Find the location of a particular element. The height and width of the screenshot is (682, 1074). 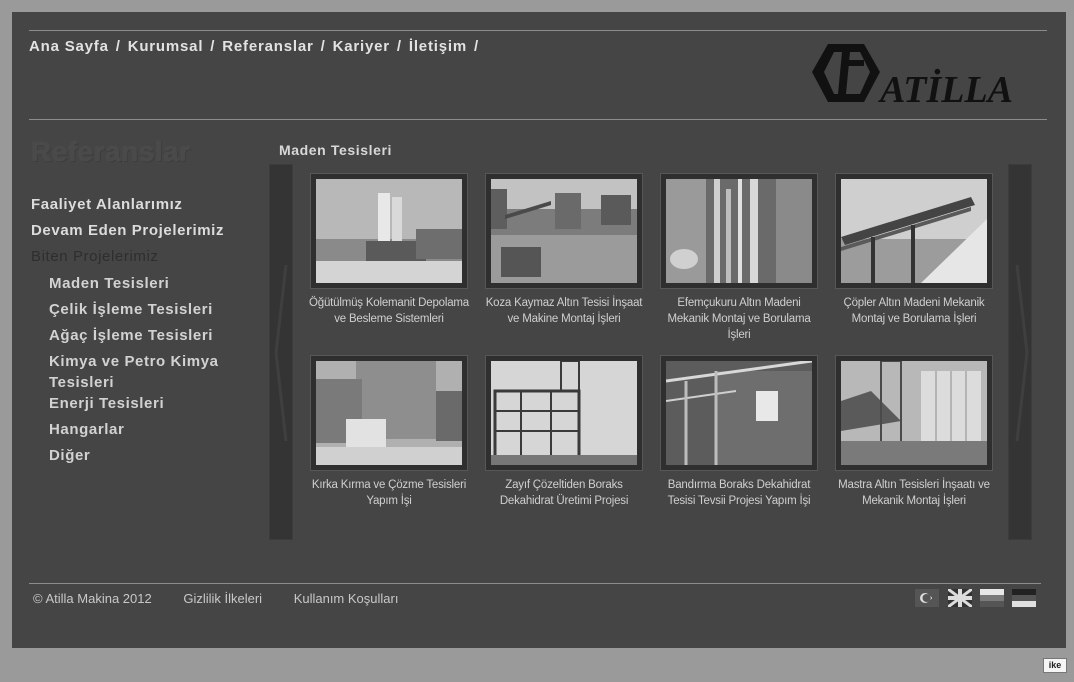

sidebar-subitem-wood: Ağaç İşleme Tesisleri is located at coordinates (155, 338).